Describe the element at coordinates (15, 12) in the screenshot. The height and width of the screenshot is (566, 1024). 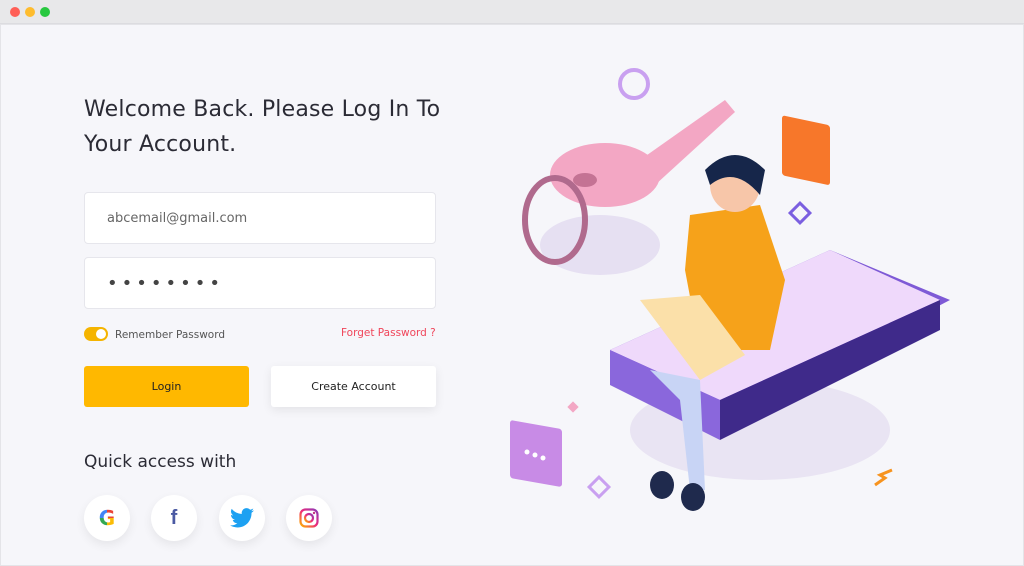
I see `close-window-button` at that location.